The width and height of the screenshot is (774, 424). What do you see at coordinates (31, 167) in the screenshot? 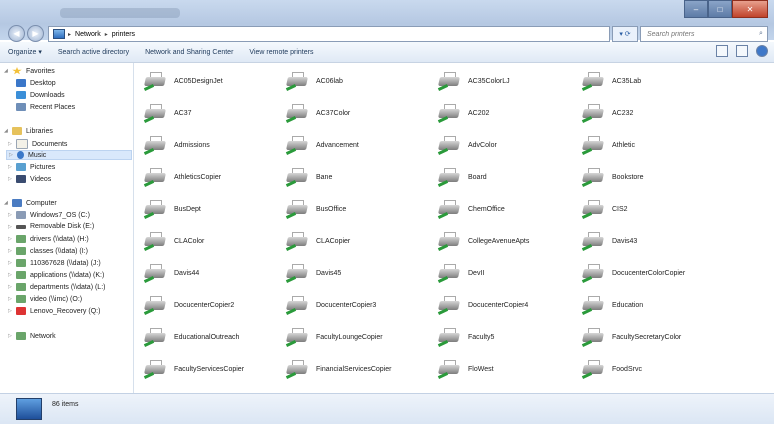
I see `nav-pictures: ▷ Pictures` at bounding box center [31, 167].